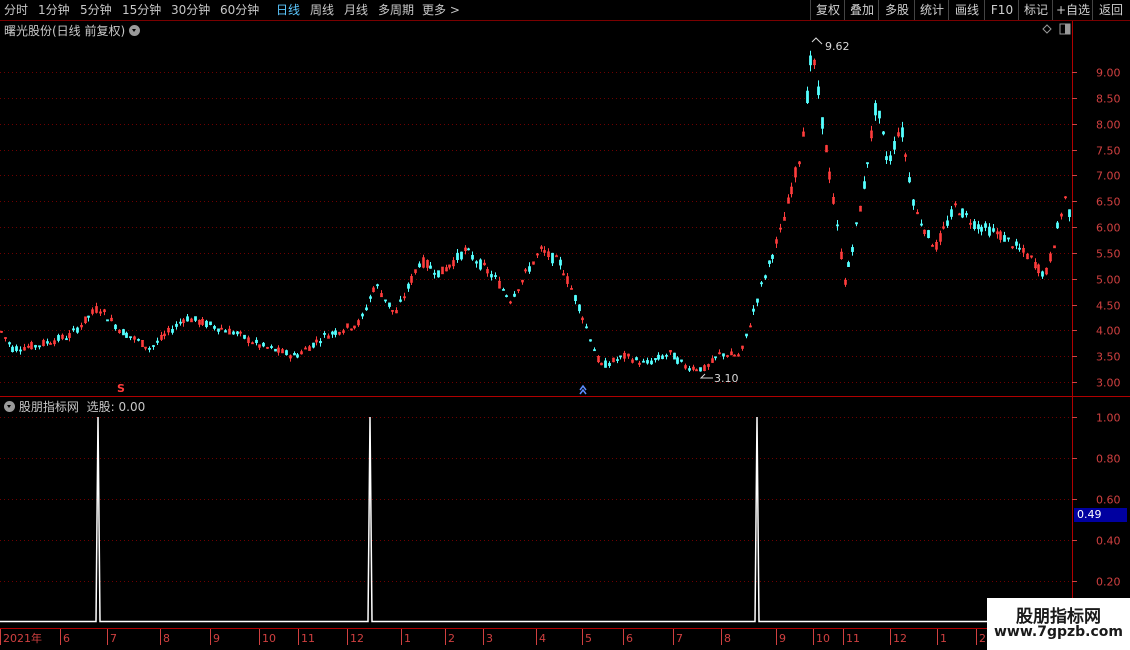 This screenshot has height=650, width=1130. What do you see at coordinates (1108, 500) in the screenshot?
I see `indicator-tick-label: 0.60` at bounding box center [1108, 500].